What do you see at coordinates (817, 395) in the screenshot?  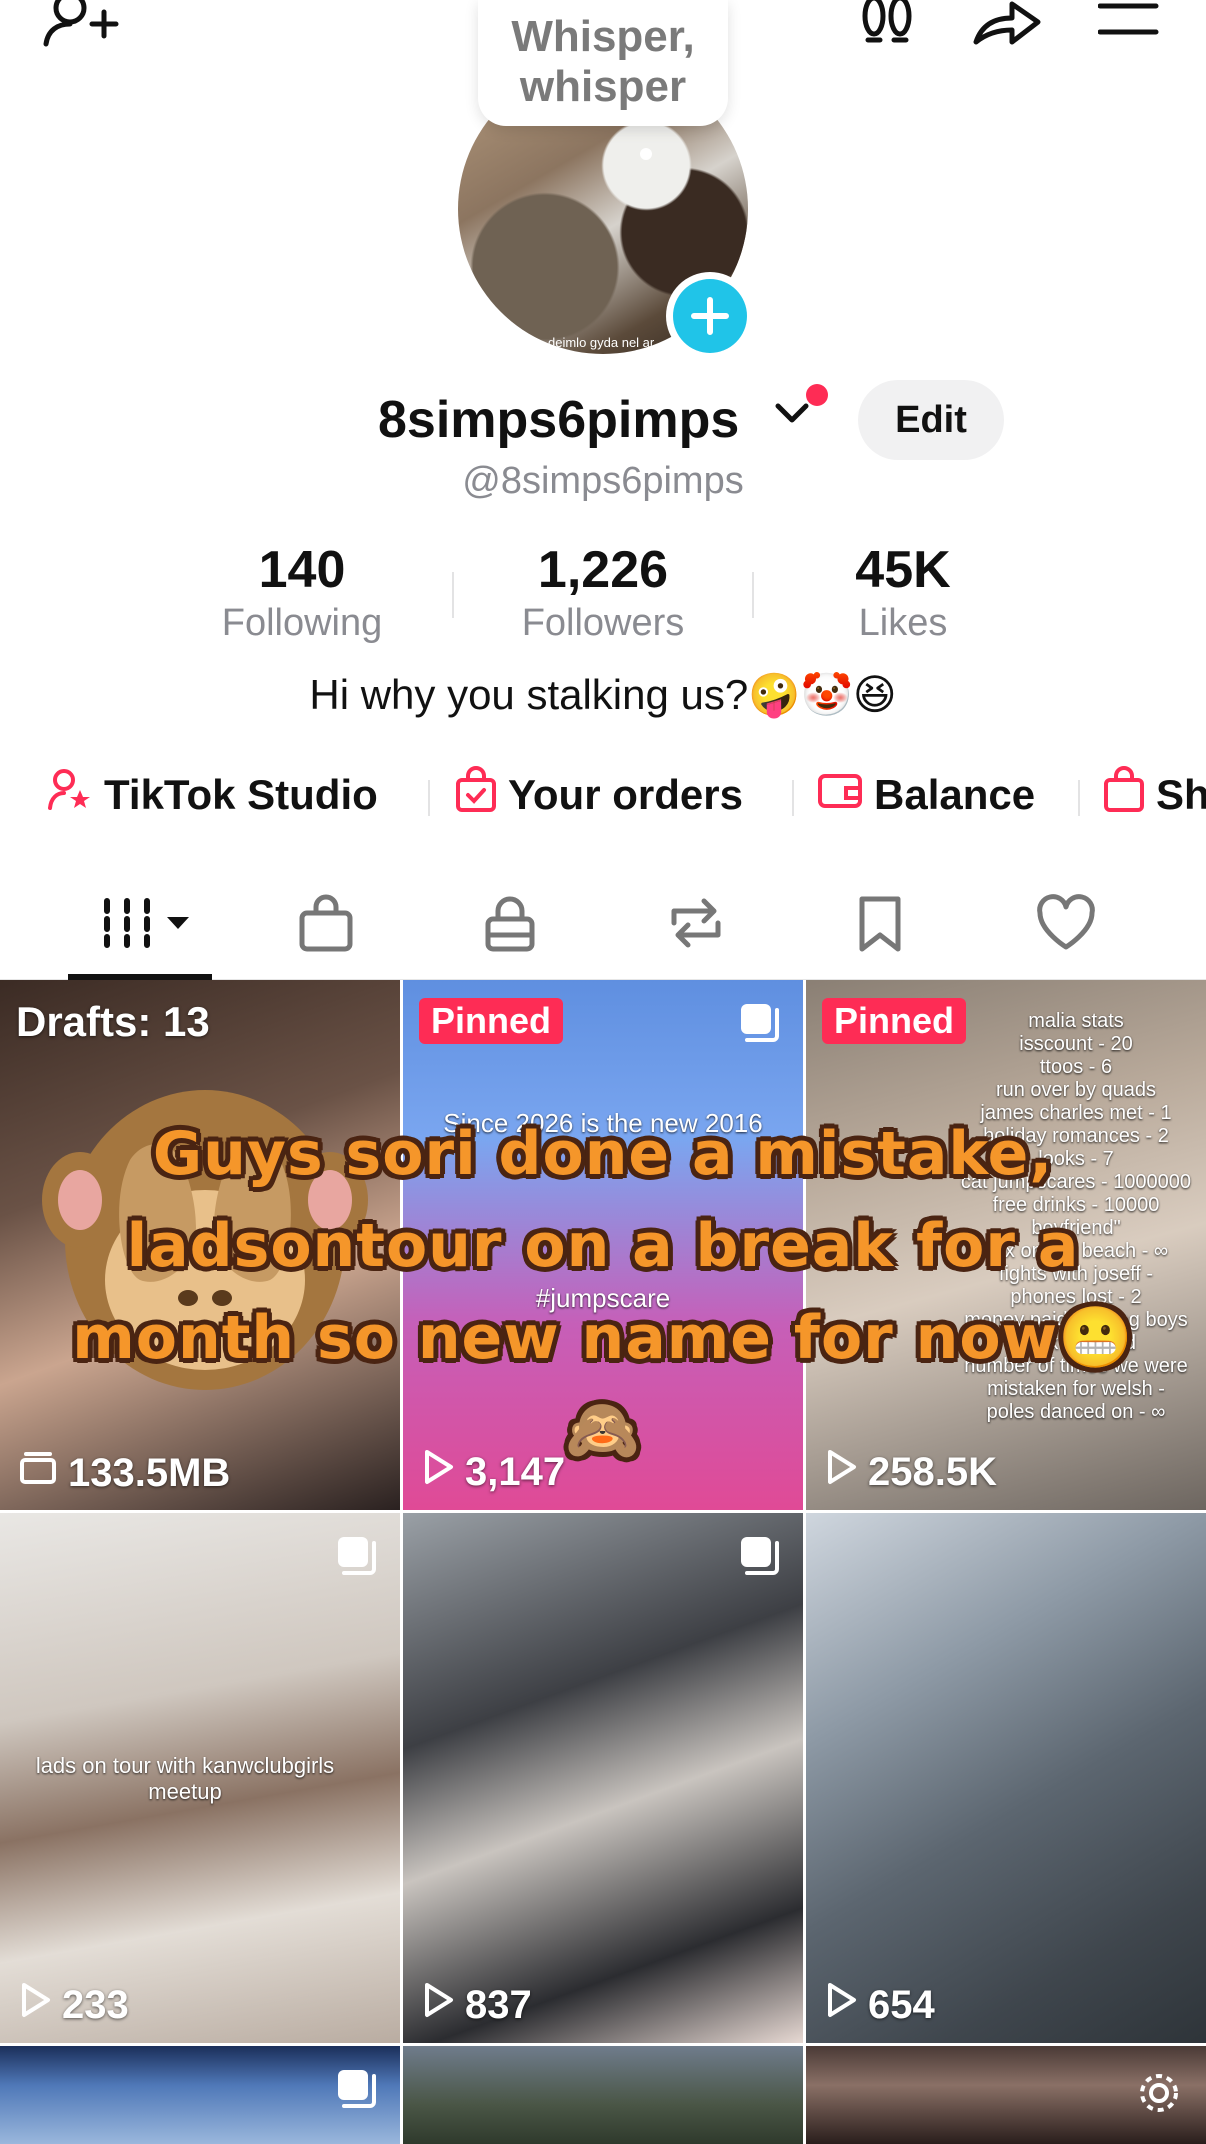 I see `notification-dot` at bounding box center [817, 395].